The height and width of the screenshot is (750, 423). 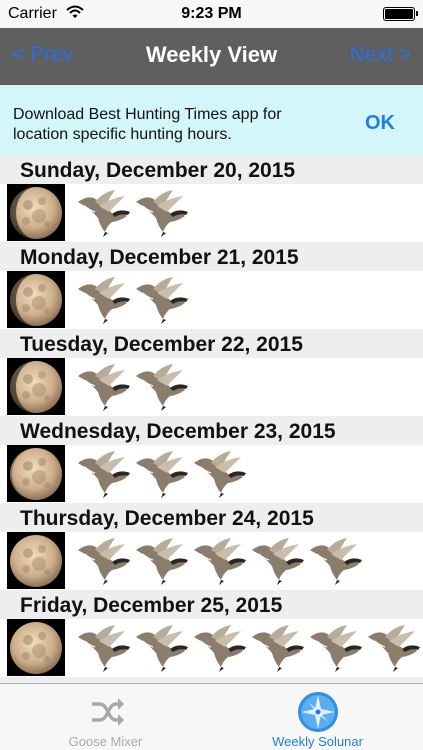 I want to click on battery-icon, so click(x=400, y=14).